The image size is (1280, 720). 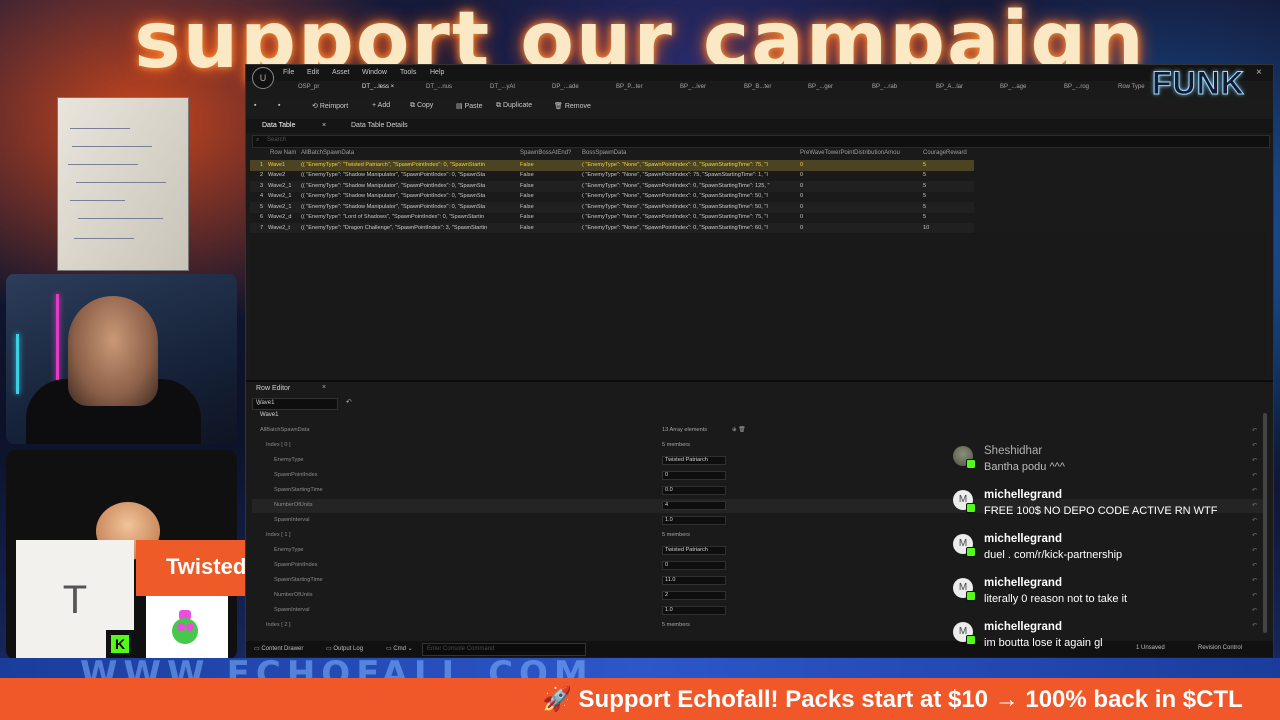 I want to click on table-search-input: ⌕ Search, so click(x=761, y=141).